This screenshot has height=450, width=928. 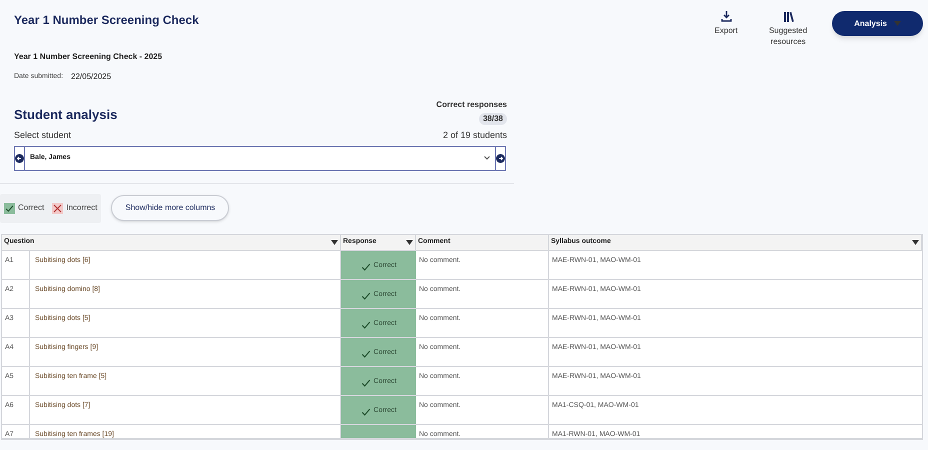 I want to click on books-icon, so click(x=788, y=16).